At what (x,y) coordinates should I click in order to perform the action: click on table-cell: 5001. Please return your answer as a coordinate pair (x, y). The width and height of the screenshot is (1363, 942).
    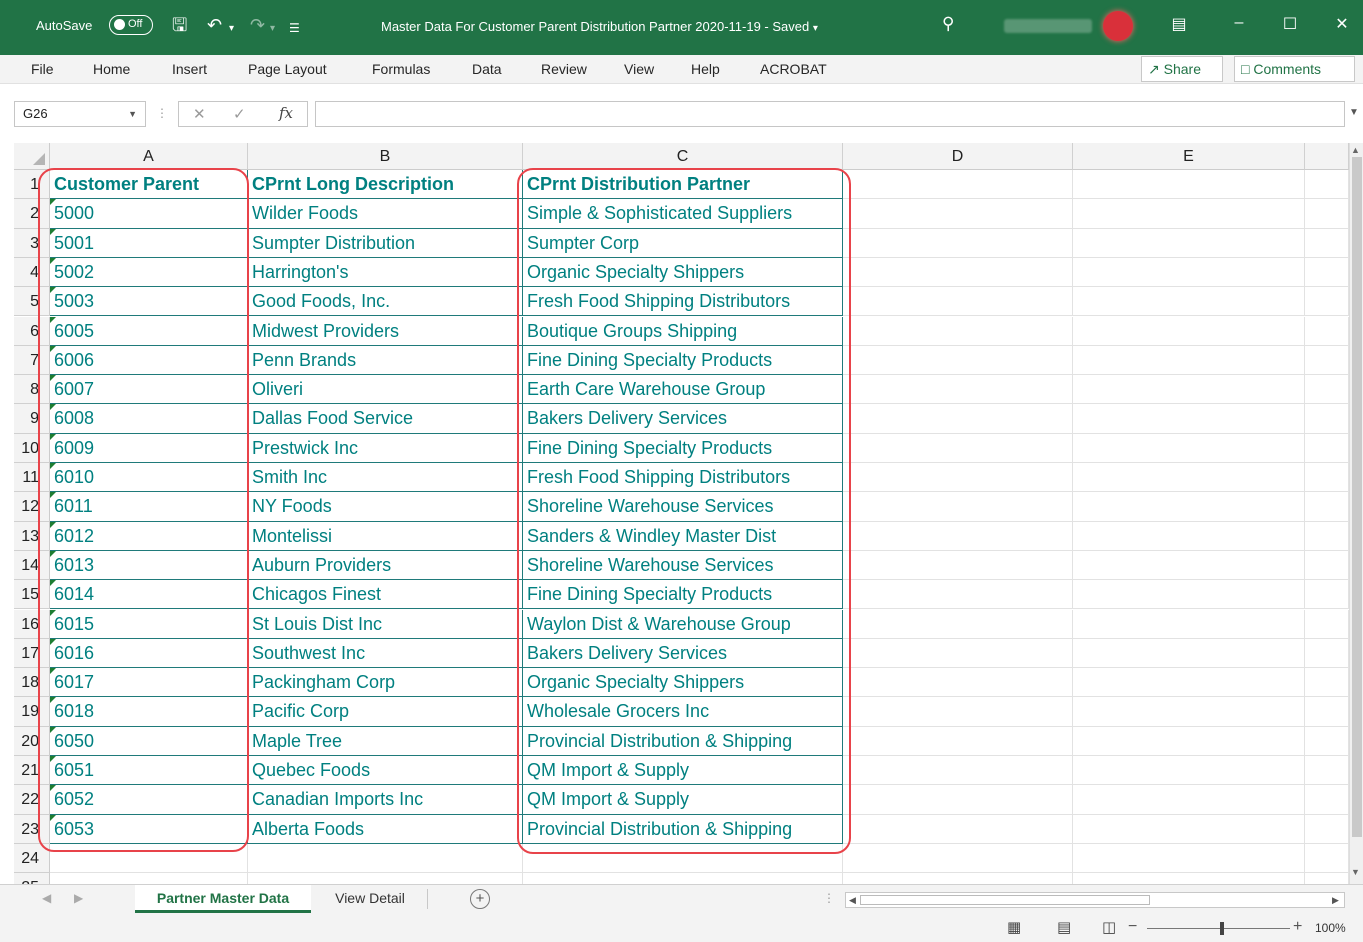
    Looking at the image, I should click on (149, 243).